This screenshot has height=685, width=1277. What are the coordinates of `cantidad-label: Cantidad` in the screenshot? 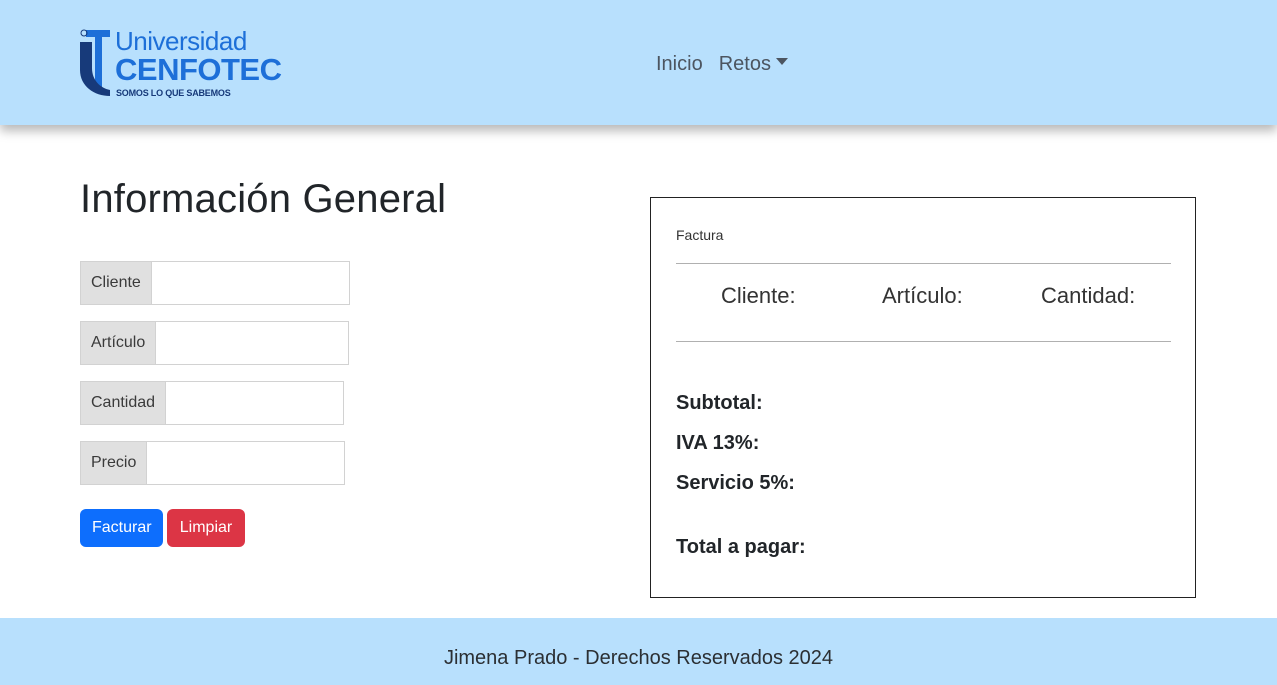 It's located at (123, 403).